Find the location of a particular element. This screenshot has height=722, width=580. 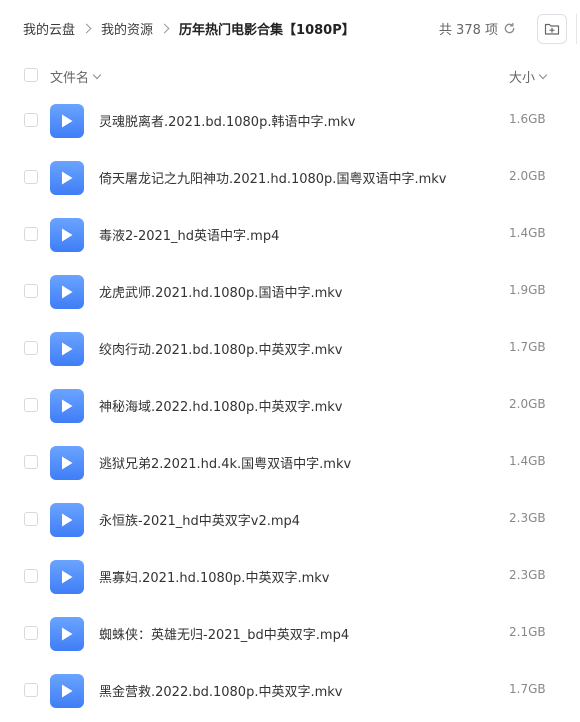

breadcrumb-my-cloud: 我的云盘 is located at coordinates (49, 28).